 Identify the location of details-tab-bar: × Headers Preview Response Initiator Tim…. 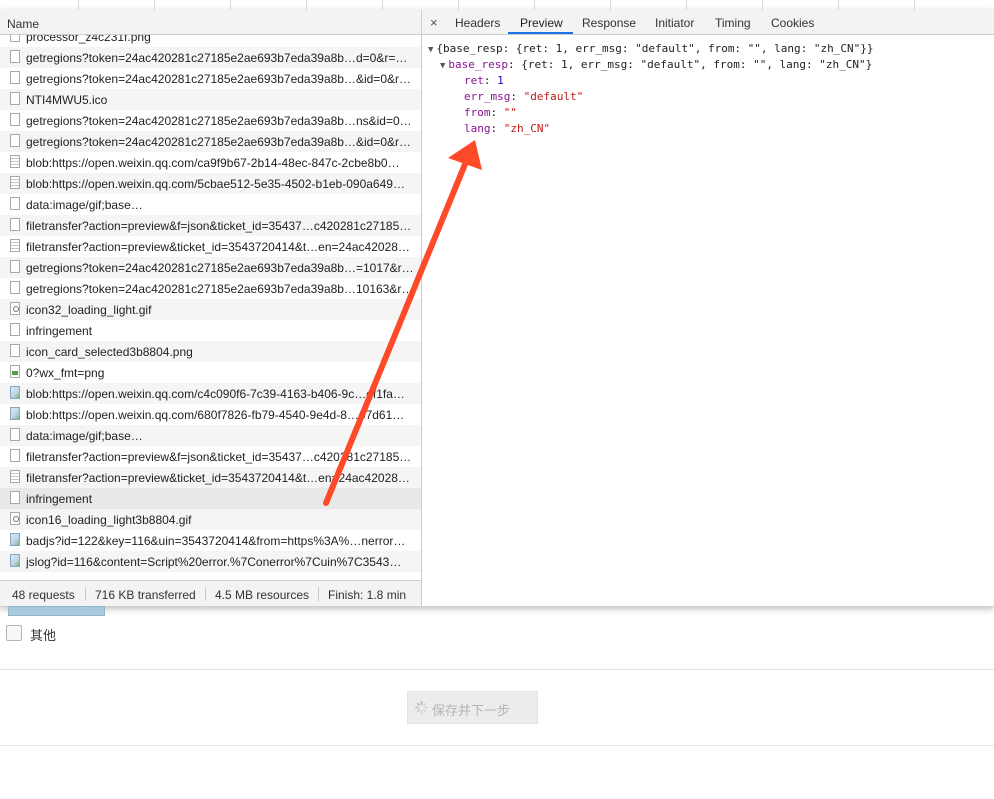
(708, 22).